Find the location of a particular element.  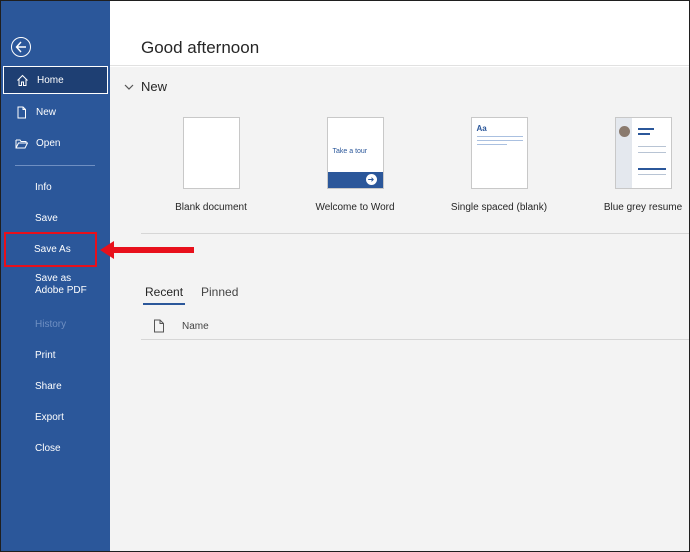

new-document-icon is located at coordinates (21, 112).